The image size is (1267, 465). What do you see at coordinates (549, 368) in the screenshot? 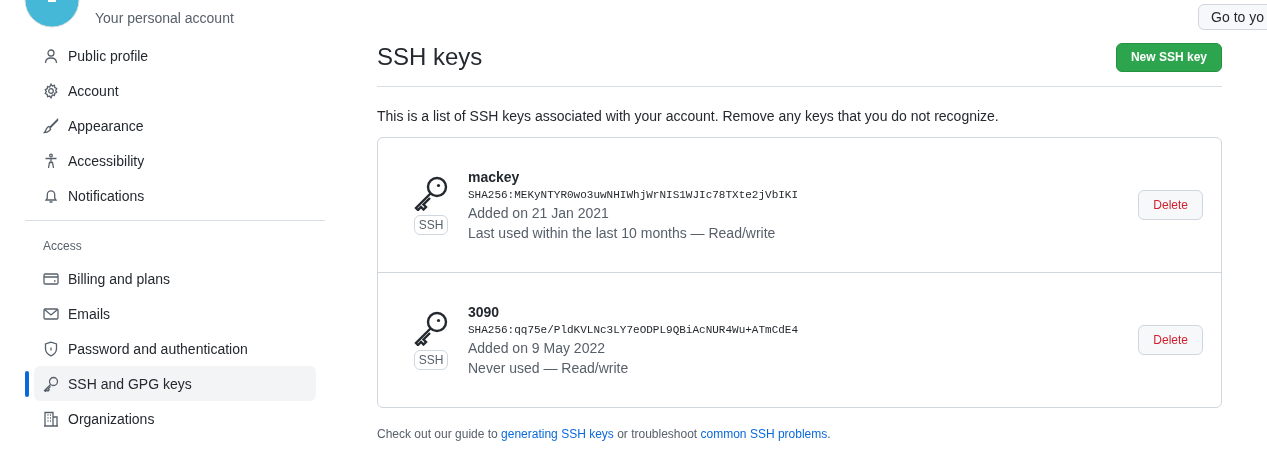
I see `key-usage: Never used — Read/write` at bounding box center [549, 368].